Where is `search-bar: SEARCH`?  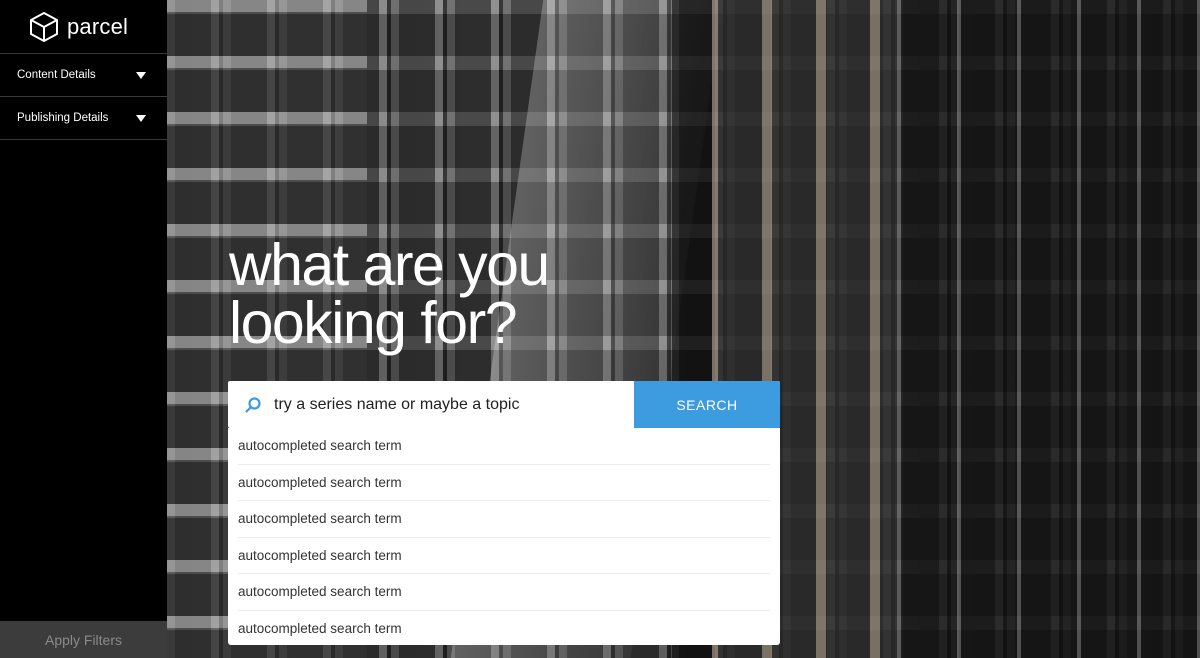
search-bar: SEARCH is located at coordinates (504, 404).